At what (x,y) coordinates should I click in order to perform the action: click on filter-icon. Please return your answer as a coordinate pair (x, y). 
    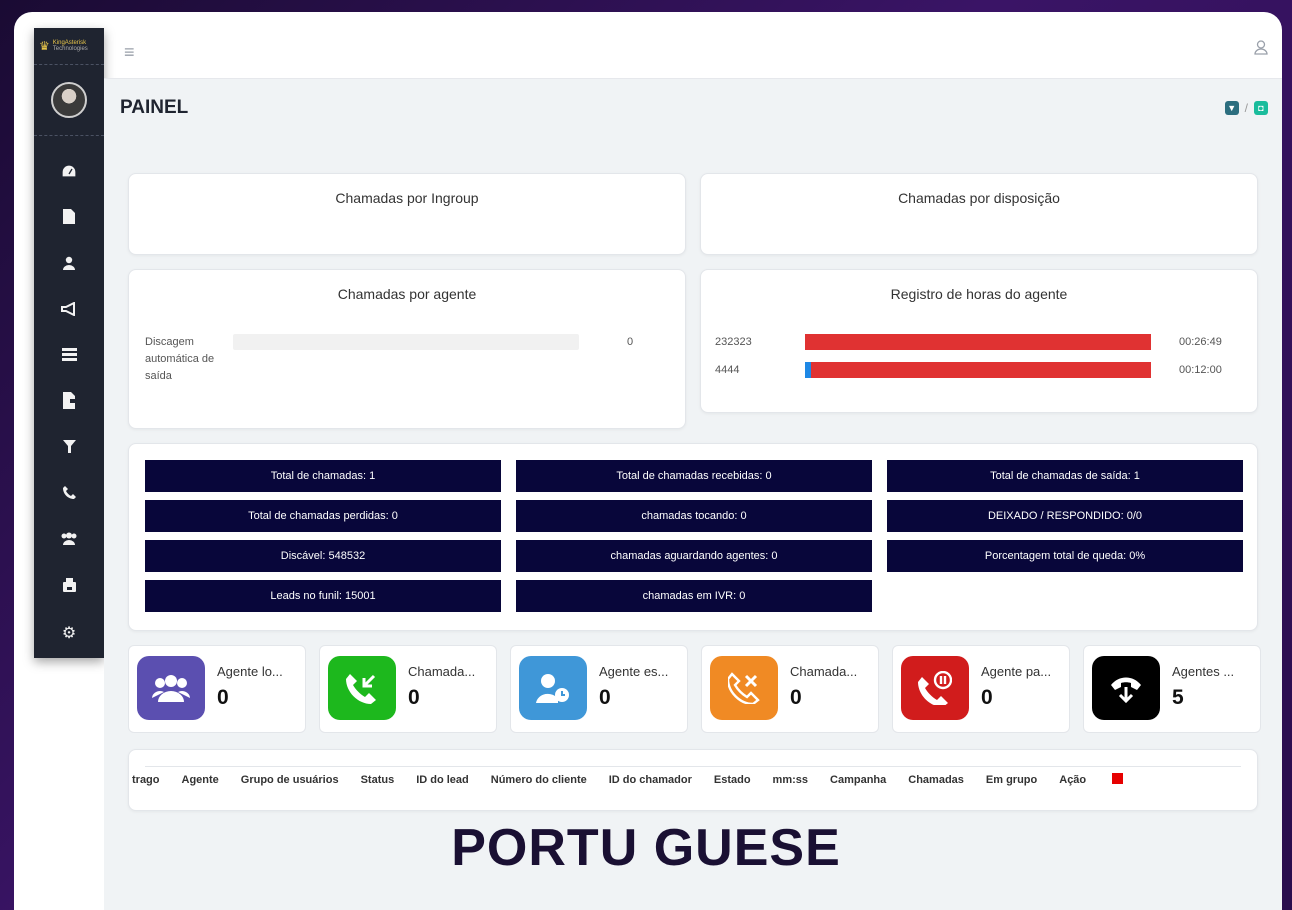
    Looking at the image, I should click on (69, 449).